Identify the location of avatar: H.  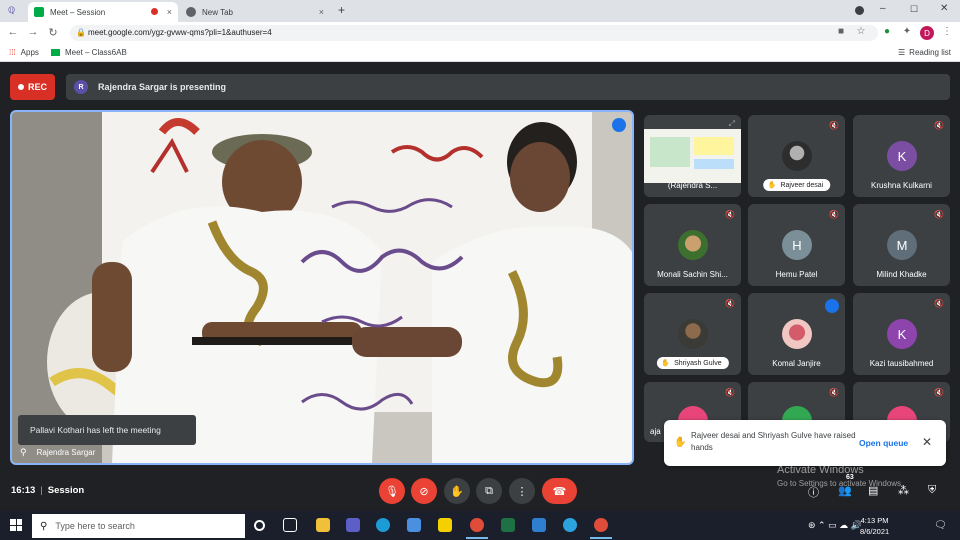
(797, 245).